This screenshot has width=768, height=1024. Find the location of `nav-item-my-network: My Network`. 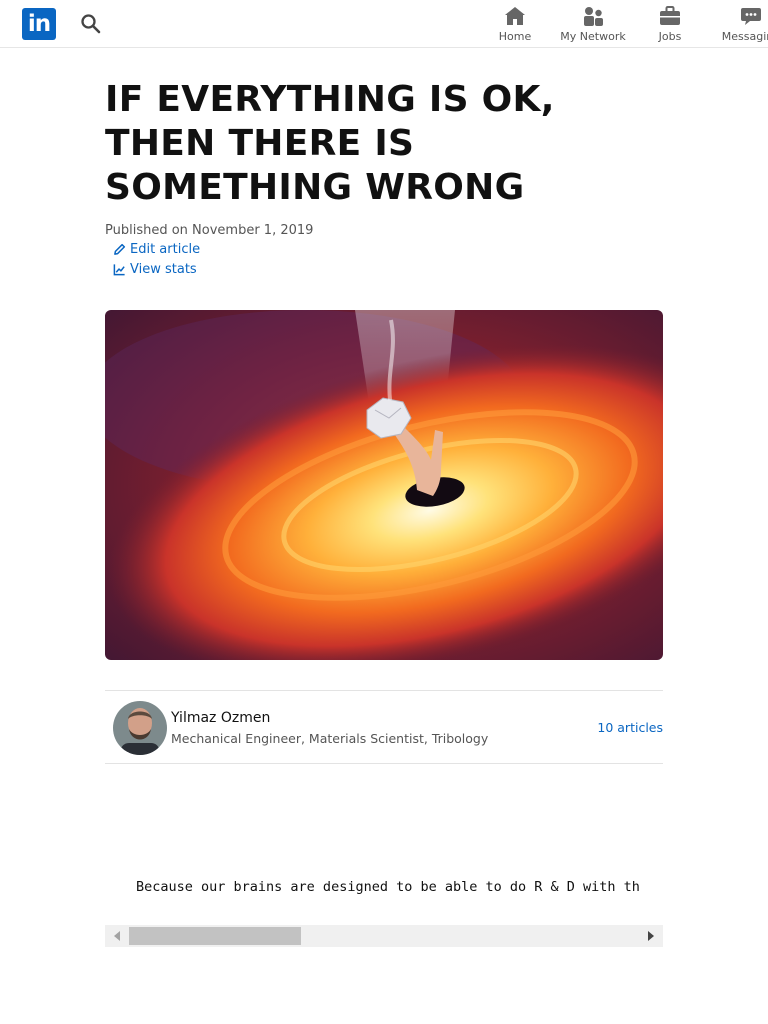

nav-item-my-network: My Network is located at coordinates (593, 24).